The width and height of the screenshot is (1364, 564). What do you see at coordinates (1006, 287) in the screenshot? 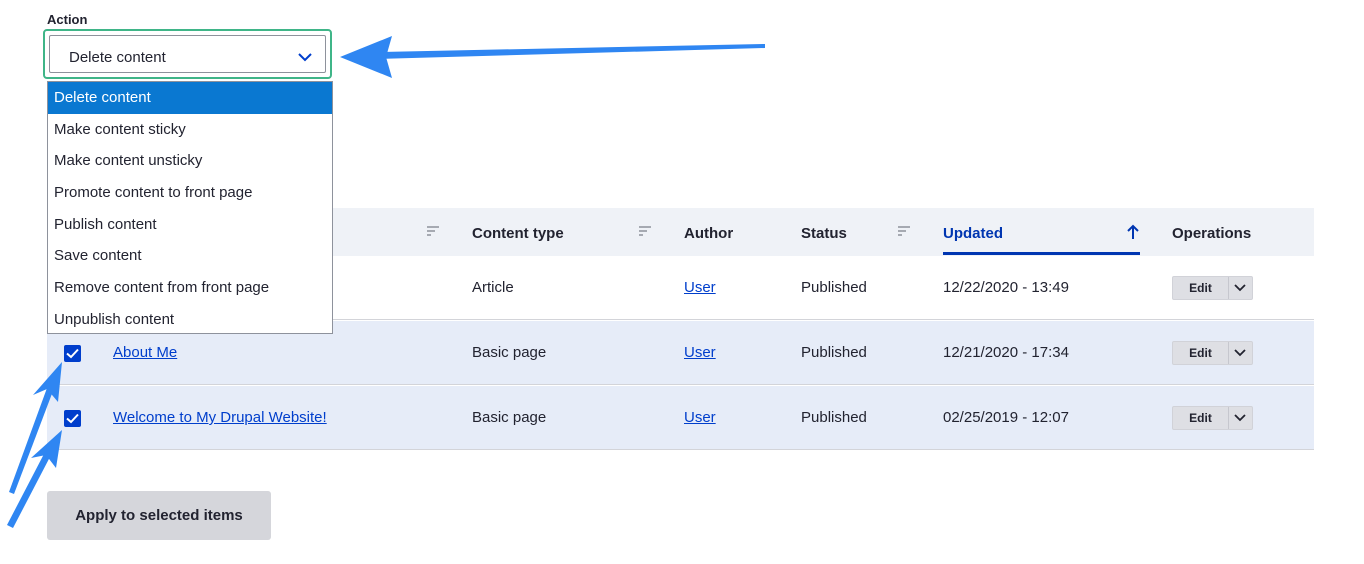
I see `updated-cell: 12/22/2020 - 13:49` at bounding box center [1006, 287].